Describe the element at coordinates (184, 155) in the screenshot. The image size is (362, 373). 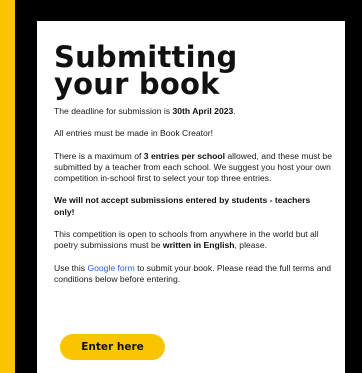
I see `entries-limit: 3 entries per school` at that location.